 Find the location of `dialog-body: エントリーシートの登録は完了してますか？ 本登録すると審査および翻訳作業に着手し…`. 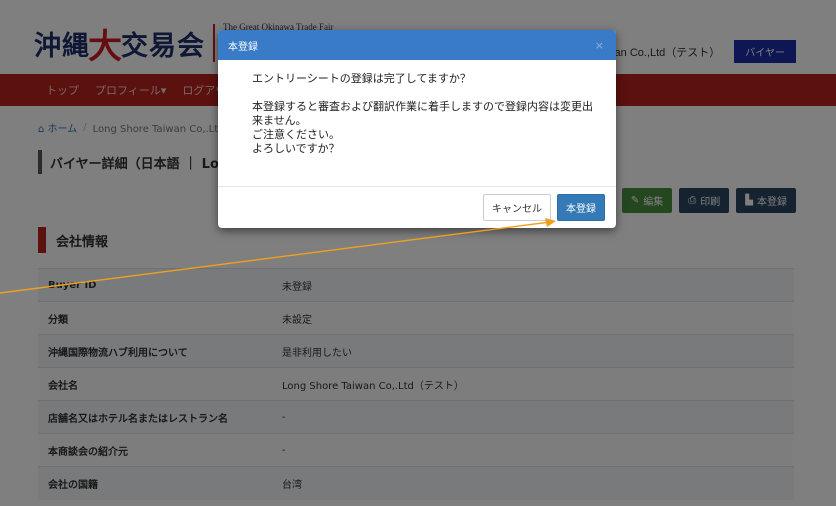

dialog-body: エントリーシートの登録は完了してますか？ 本登録すると審査および翻訳作業に着手し… is located at coordinates (417, 108).